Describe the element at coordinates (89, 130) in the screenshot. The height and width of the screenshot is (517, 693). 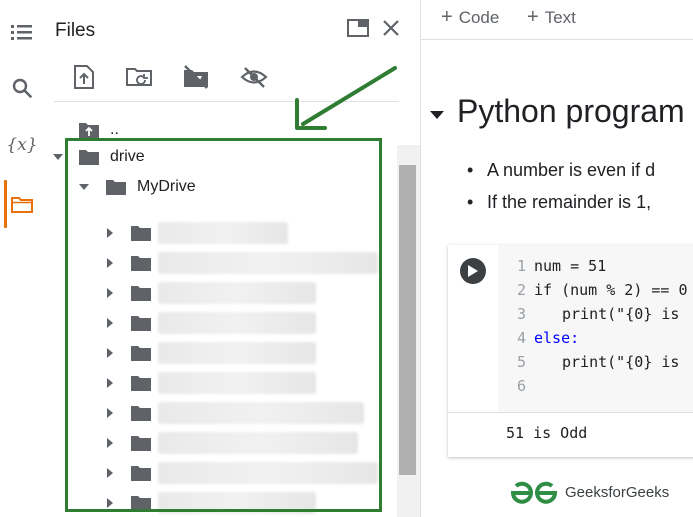
I see `folder-up-icon` at that location.